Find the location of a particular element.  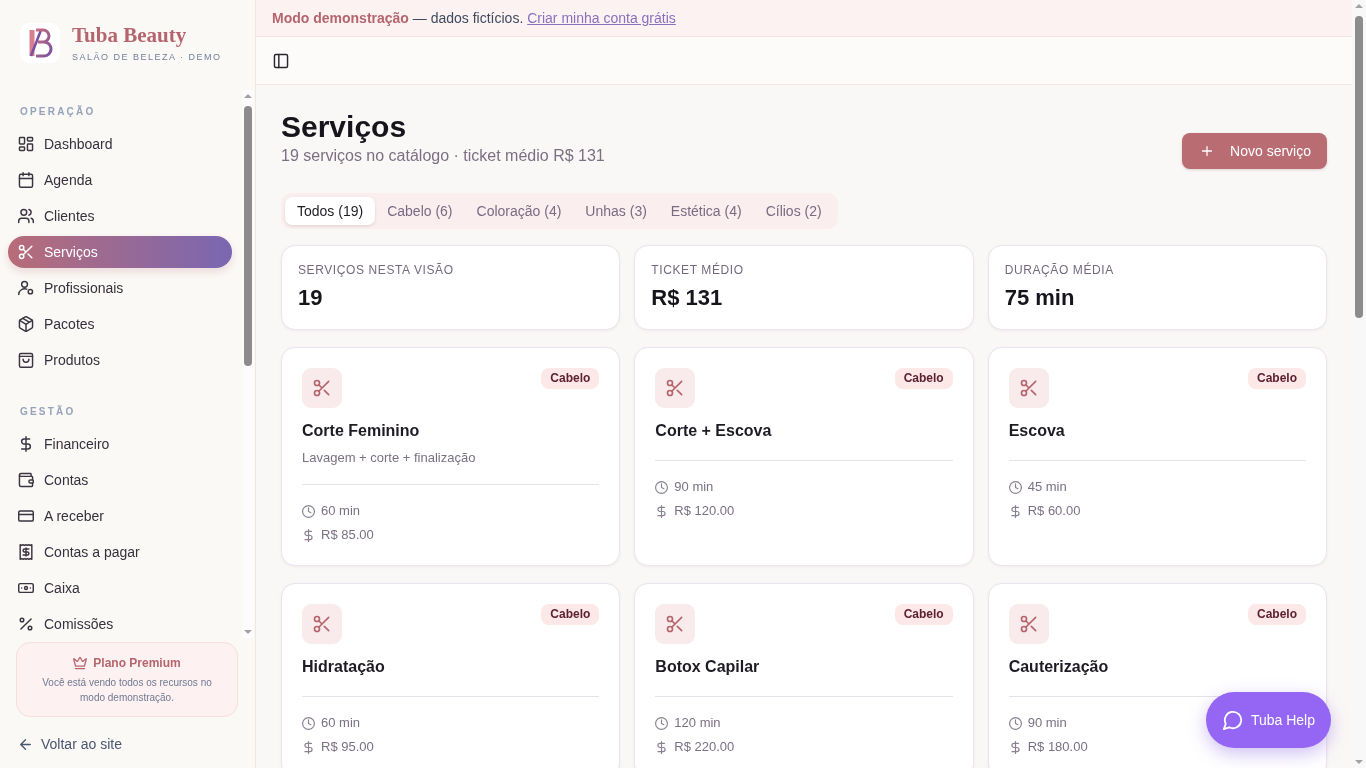

brand-logo is located at coordinates (40, 43).